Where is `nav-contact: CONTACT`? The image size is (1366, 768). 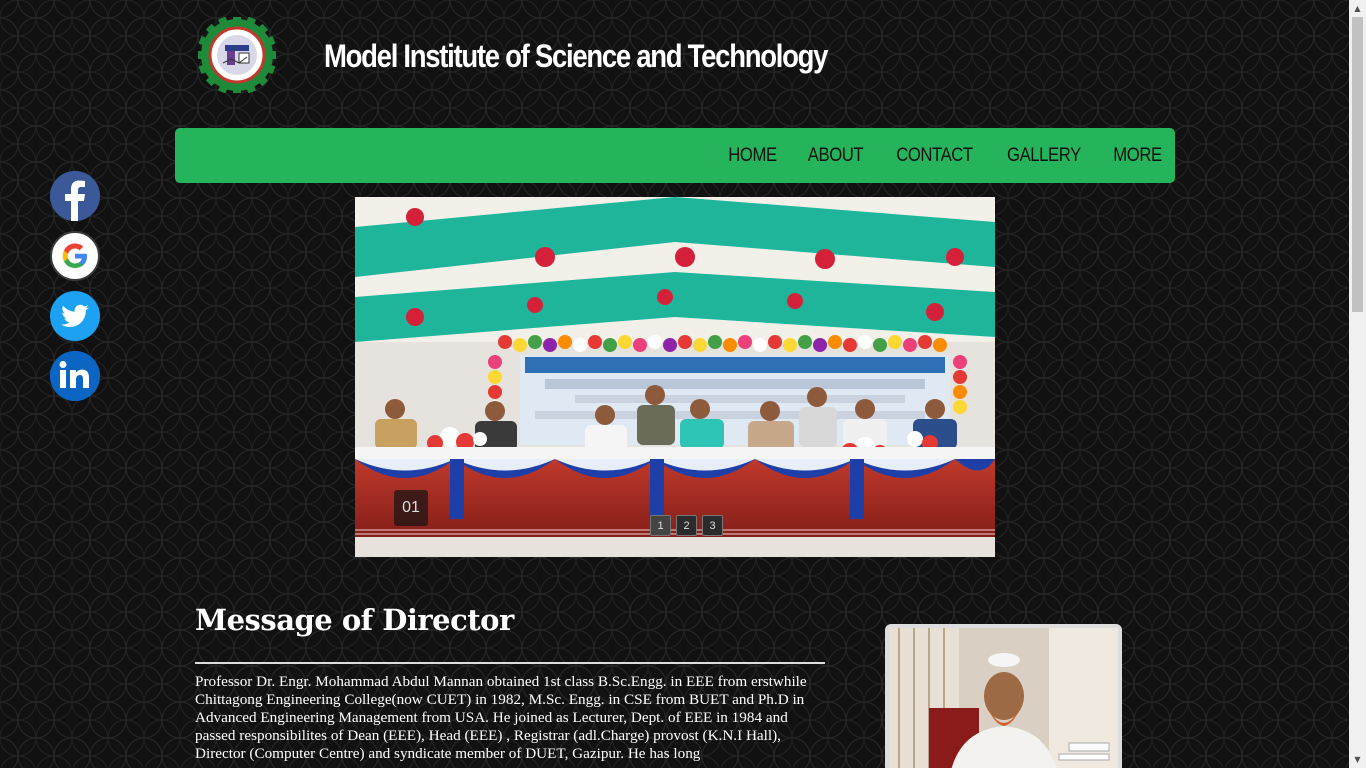
nav-contact: CONTACT is located at coordinates (934, 156).